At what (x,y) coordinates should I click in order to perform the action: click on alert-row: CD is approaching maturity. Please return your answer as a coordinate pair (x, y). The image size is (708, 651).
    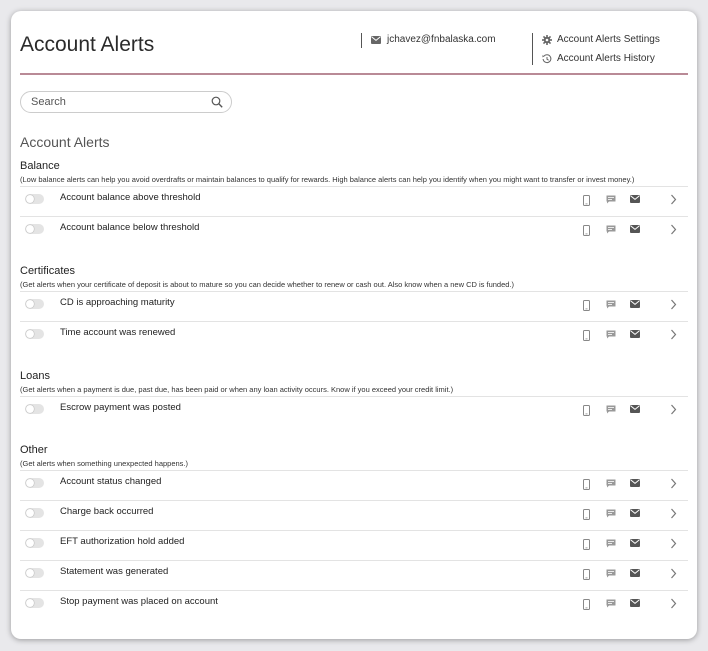
    Looking at the image, I should click on (354, 306).